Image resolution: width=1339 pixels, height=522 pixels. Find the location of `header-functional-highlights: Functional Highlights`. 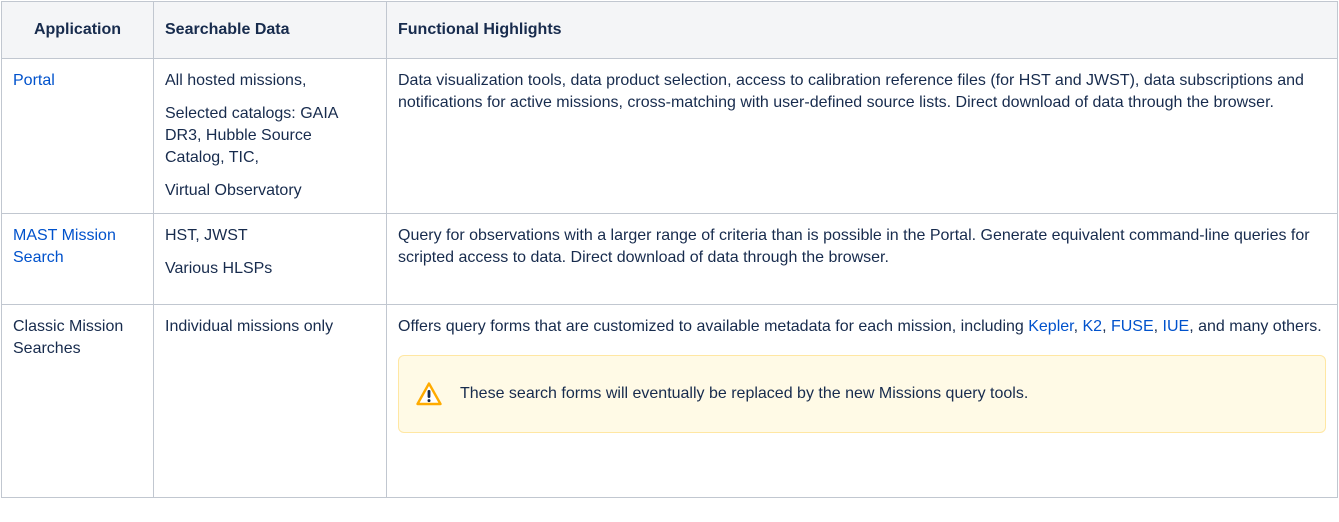

header-functional-highlights: Functional Highlights is located at coordinates (862, 30).